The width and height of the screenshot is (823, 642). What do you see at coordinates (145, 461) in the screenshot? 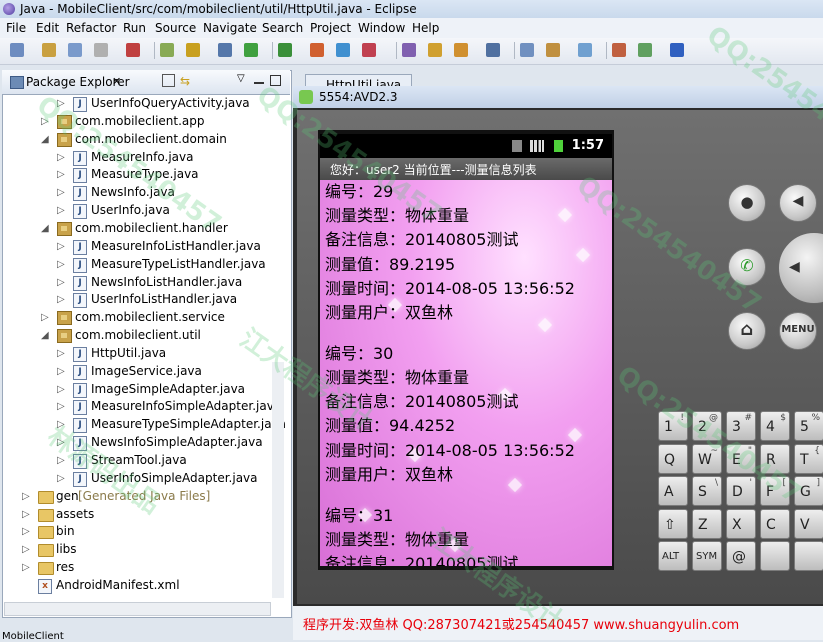
I see `tree-item-streamtool-java: ▷ J StreamTool.java` at bounding box center [145, 461].